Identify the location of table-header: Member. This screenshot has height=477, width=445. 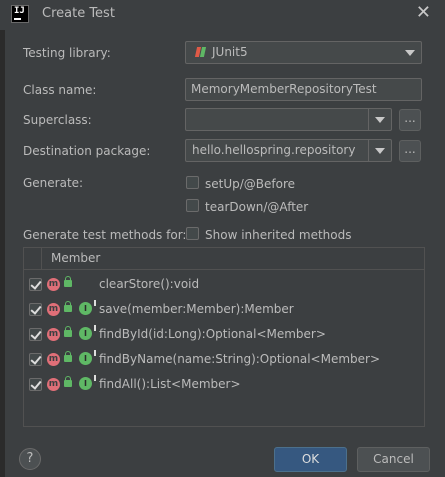
(224, 259).